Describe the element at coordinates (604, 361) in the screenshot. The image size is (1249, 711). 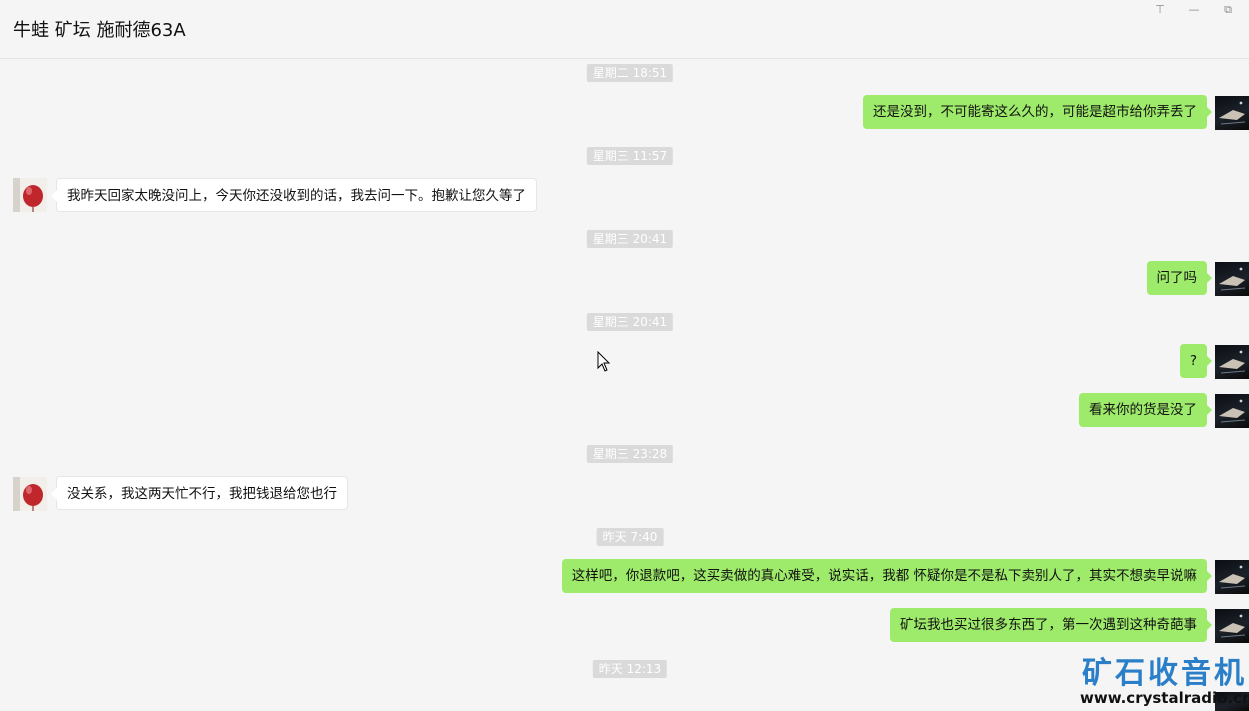
I see `mouse-cursor-icon` at that location.